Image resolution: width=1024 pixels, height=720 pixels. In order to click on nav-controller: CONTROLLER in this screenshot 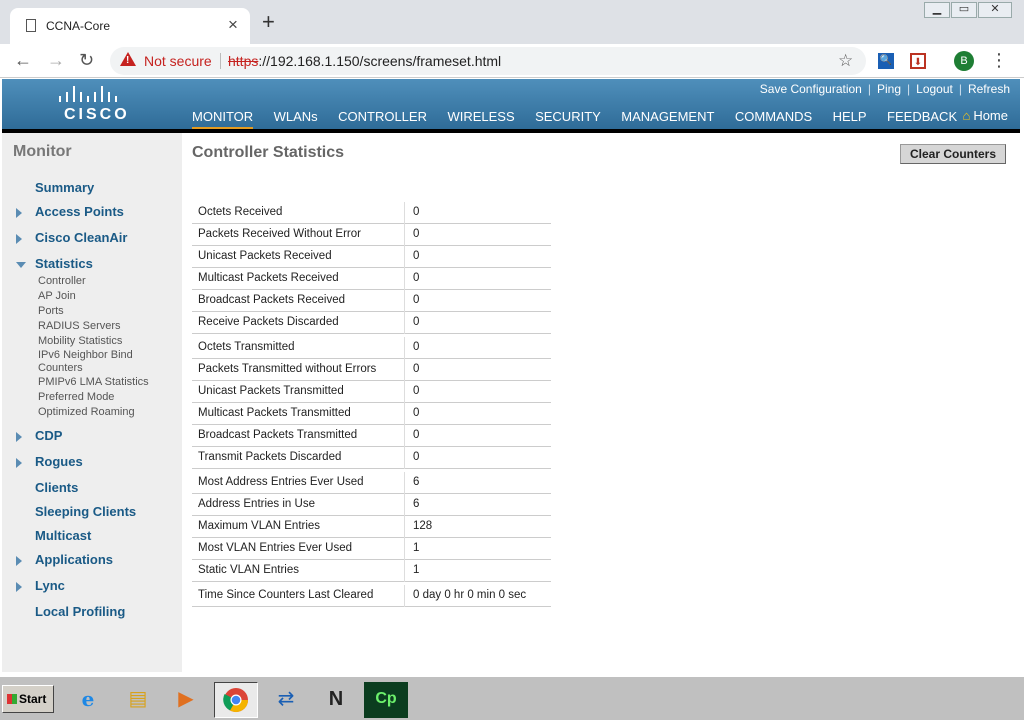, I will do `click(382, 118)`.